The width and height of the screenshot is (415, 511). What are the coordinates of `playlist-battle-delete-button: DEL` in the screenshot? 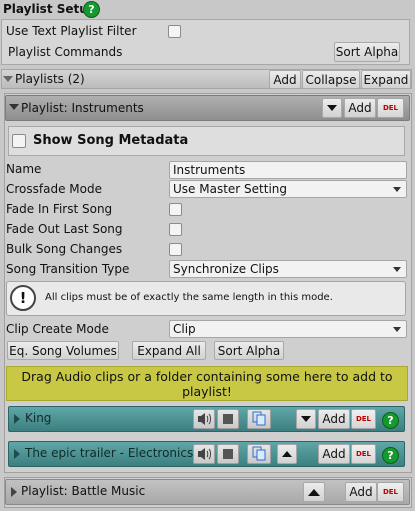 It's located at (390, 492).